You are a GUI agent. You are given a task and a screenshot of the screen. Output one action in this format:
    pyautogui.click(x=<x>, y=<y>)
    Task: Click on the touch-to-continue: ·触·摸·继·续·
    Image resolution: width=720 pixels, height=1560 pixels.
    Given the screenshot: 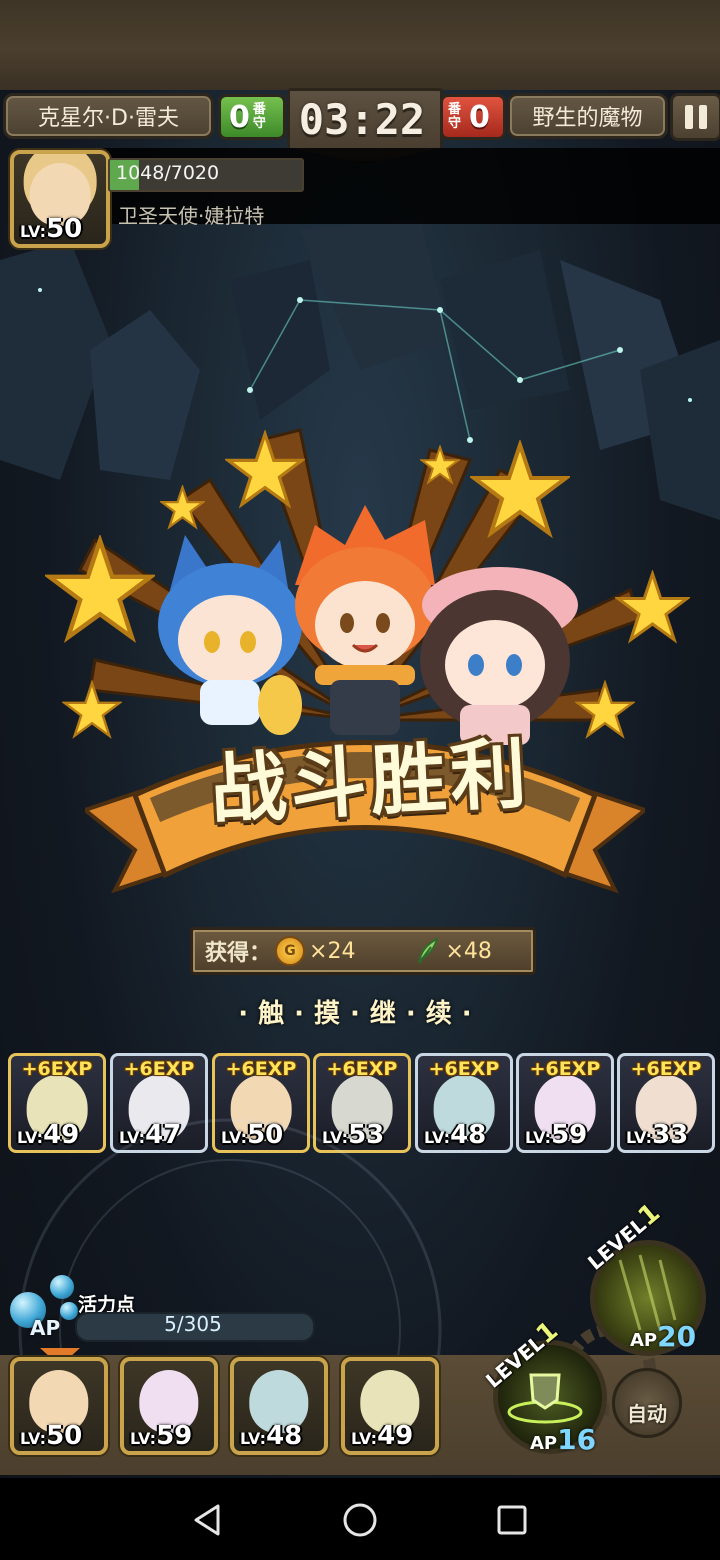 What is the action you would take?
    pyautogui.click(x=360, y=1011)
    